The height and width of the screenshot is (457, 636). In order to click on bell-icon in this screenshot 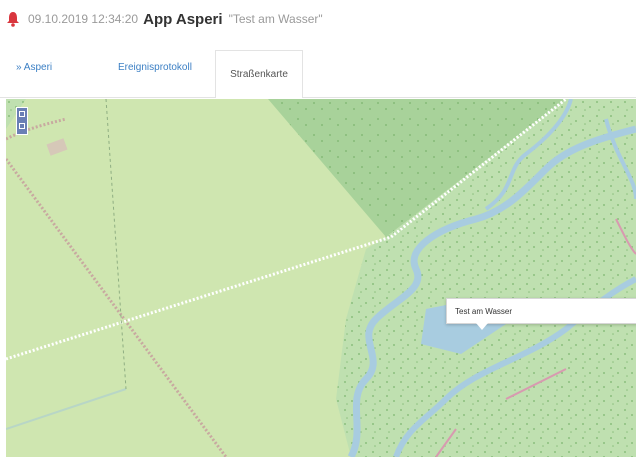, I will do `click(13, 19)`.